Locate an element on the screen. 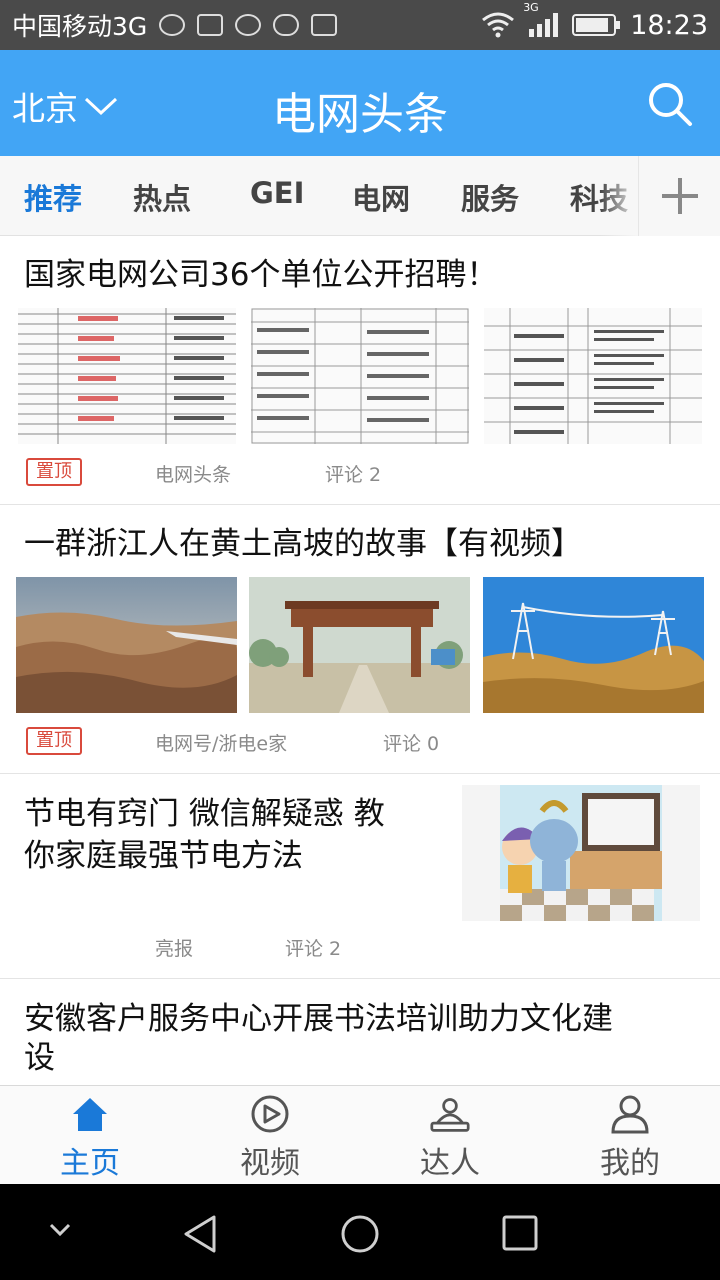  wifi-icon is located at coordinates (498, 25).